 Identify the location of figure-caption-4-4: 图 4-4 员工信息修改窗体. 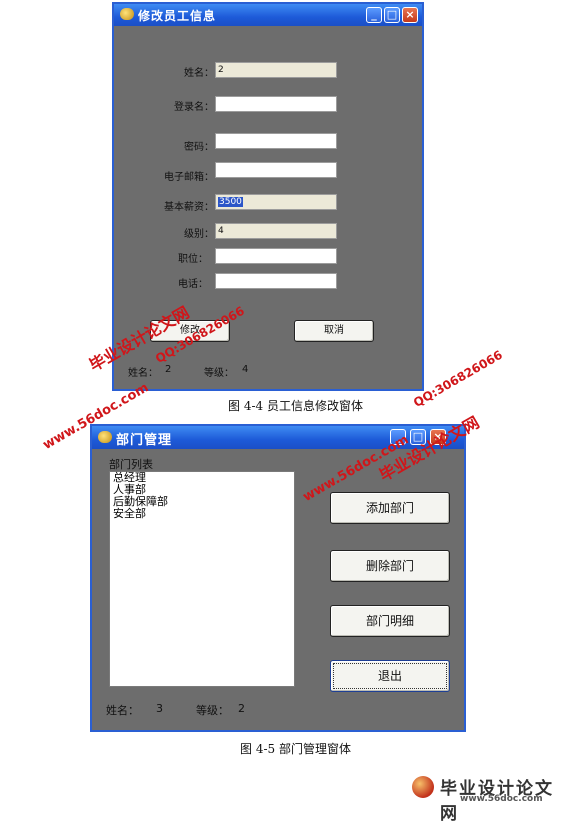
(295, 406).